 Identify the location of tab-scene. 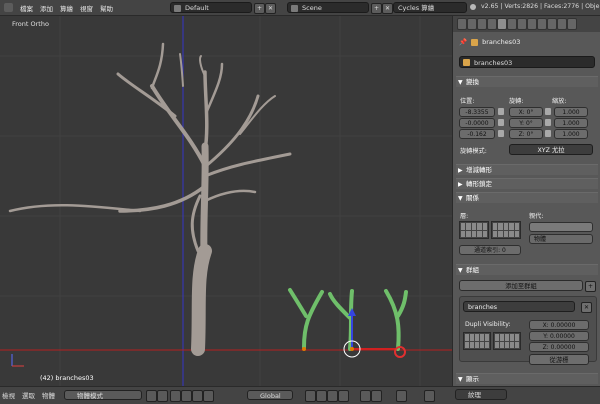
(472, 24).